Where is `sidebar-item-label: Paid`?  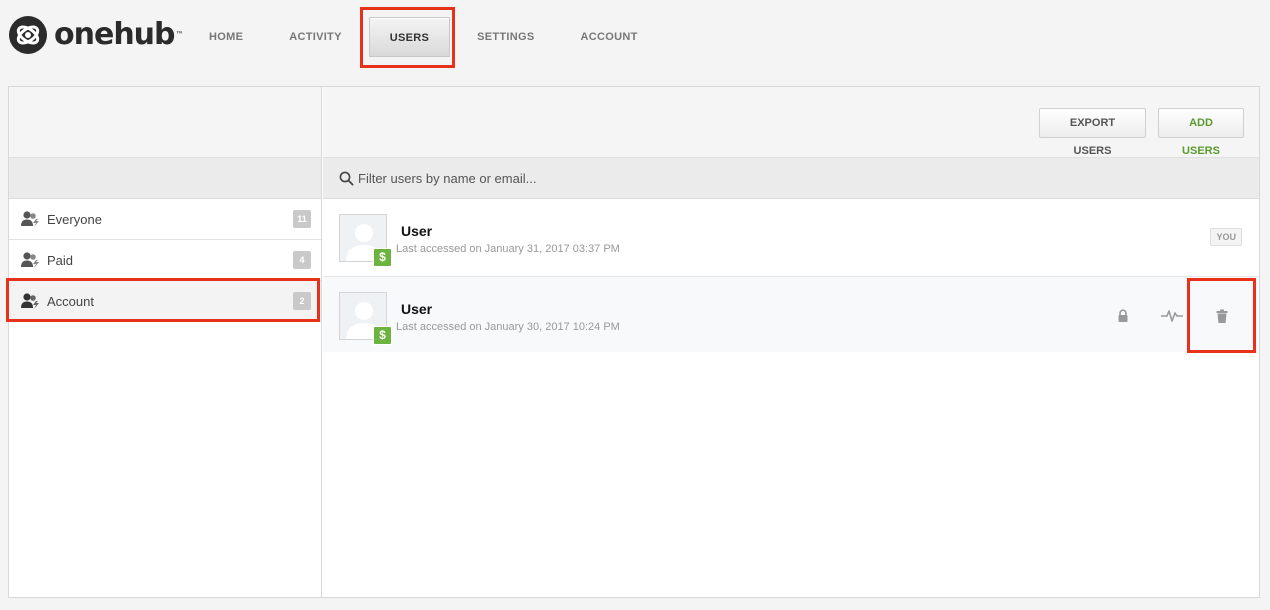 sidebar-item-label: Paid is located at coordinates (60, 260).